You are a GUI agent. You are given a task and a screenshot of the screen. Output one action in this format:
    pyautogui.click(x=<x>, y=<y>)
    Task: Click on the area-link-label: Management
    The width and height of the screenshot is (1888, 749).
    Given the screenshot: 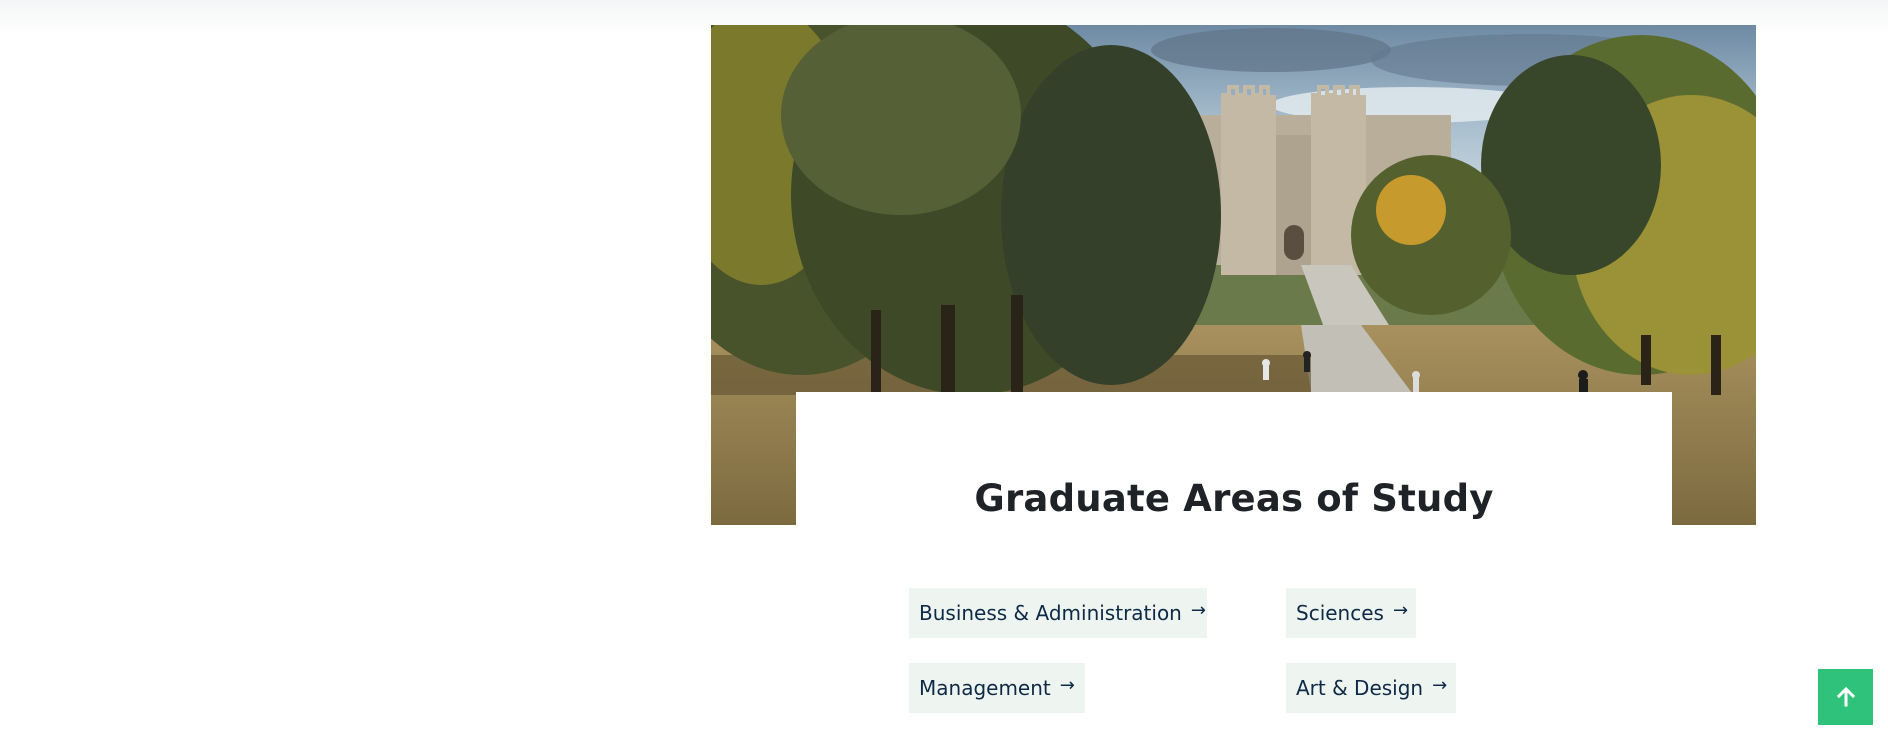 What is the action you would take?
    pyautogui.click(x=985, y=688)
    